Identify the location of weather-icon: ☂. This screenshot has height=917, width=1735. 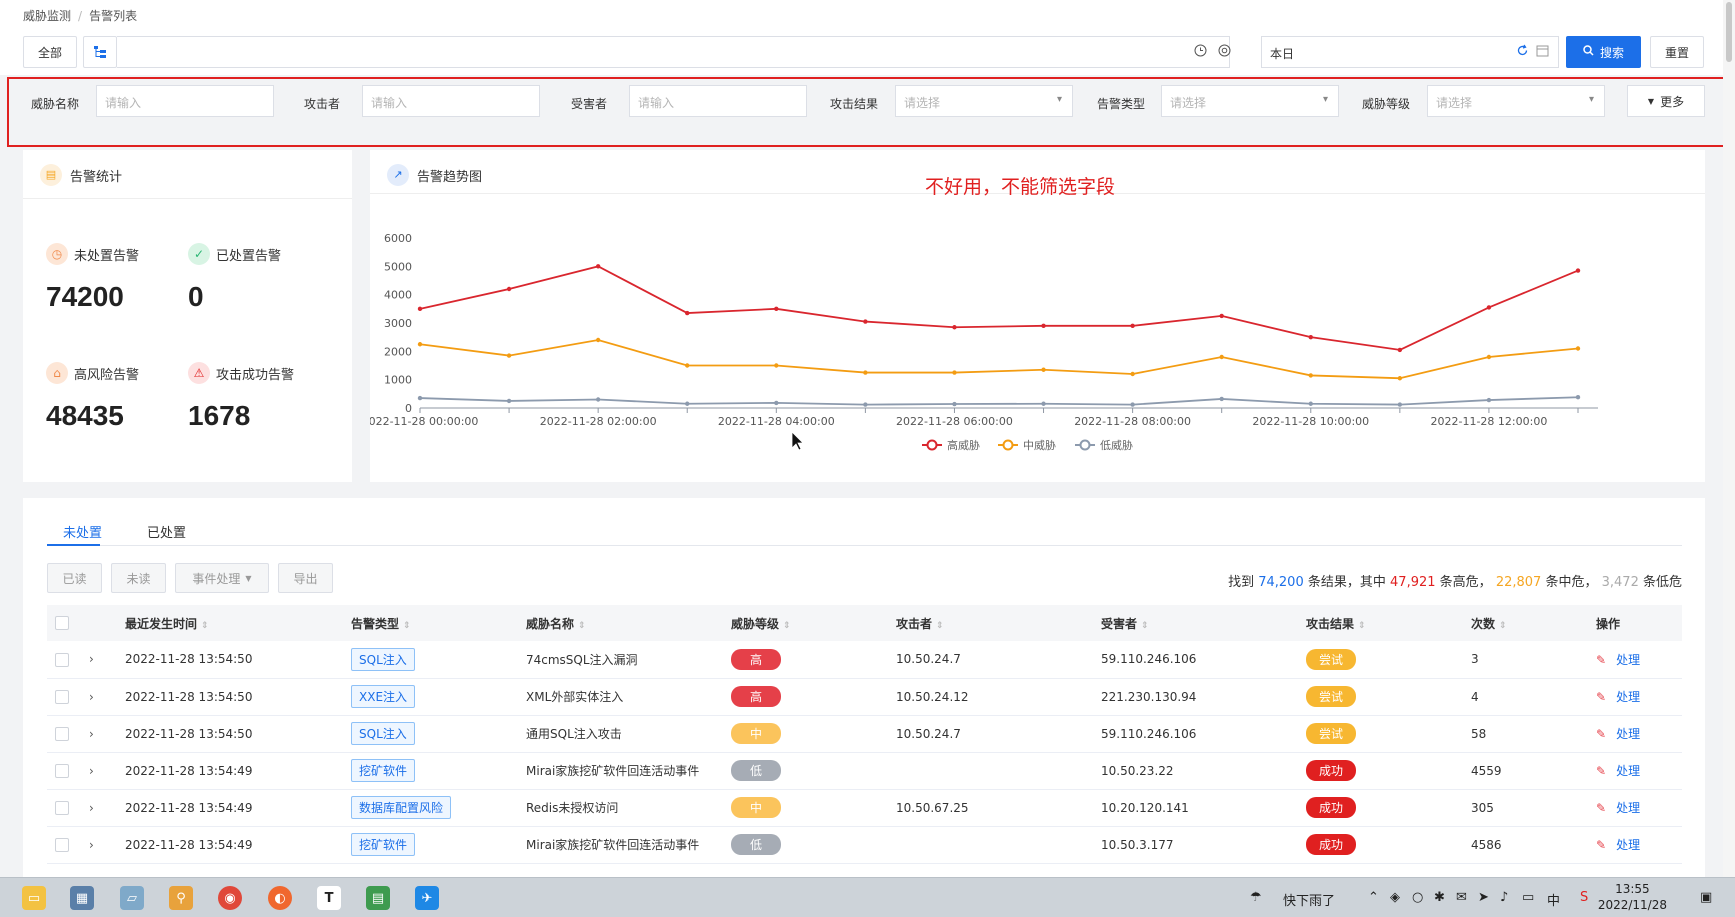
(1256, 897).